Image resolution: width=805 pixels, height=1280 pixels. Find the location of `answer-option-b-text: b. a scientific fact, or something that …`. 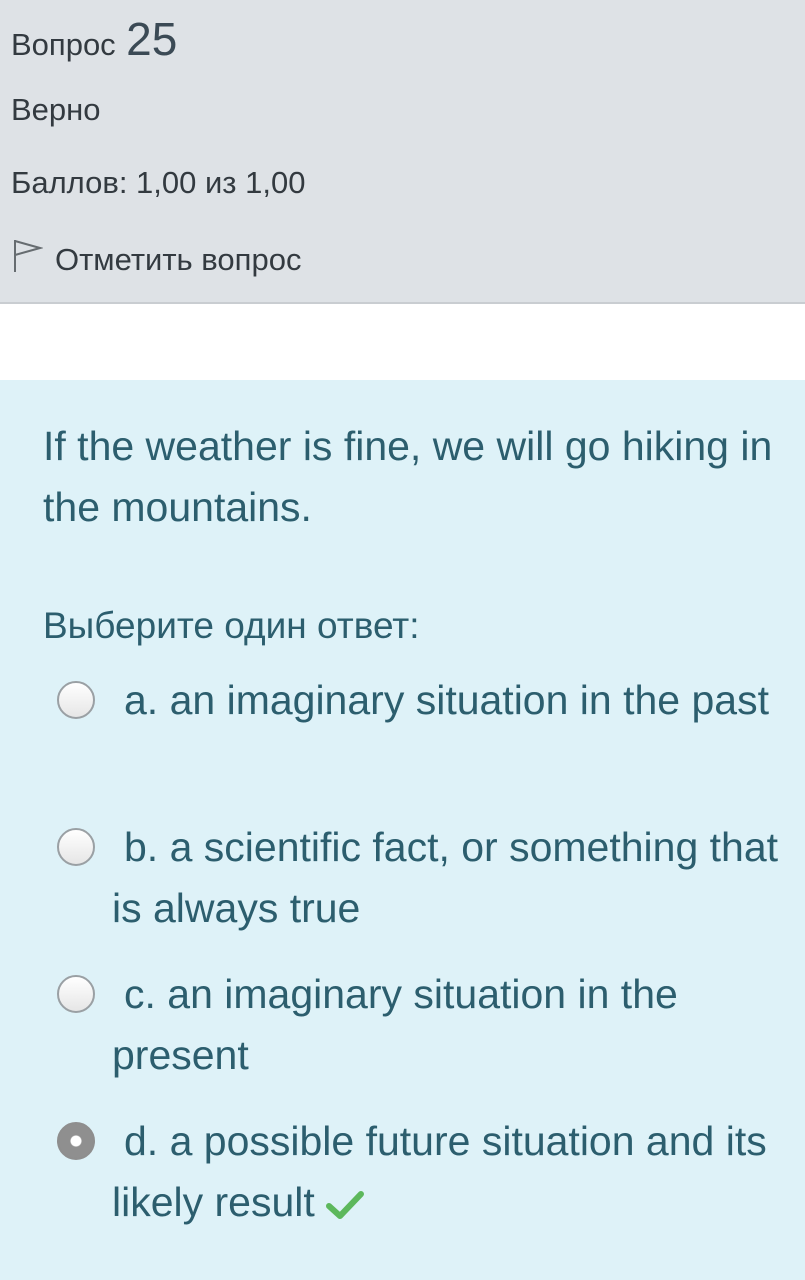

answer-option-b-text: b. a scientific fact, or something that … is located at coordinates (445, 877).